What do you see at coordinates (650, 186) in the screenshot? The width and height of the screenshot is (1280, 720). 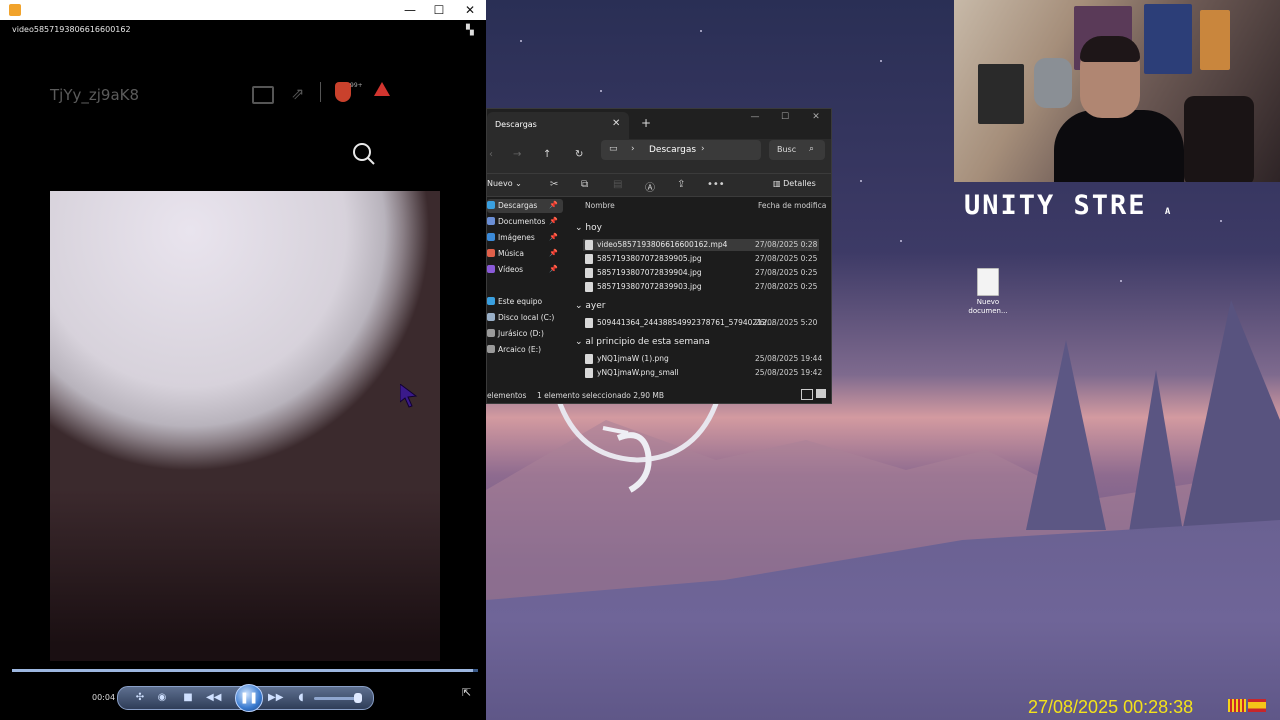 I see `rename-icon: Ⓐ` at bounding box center [650, 186].